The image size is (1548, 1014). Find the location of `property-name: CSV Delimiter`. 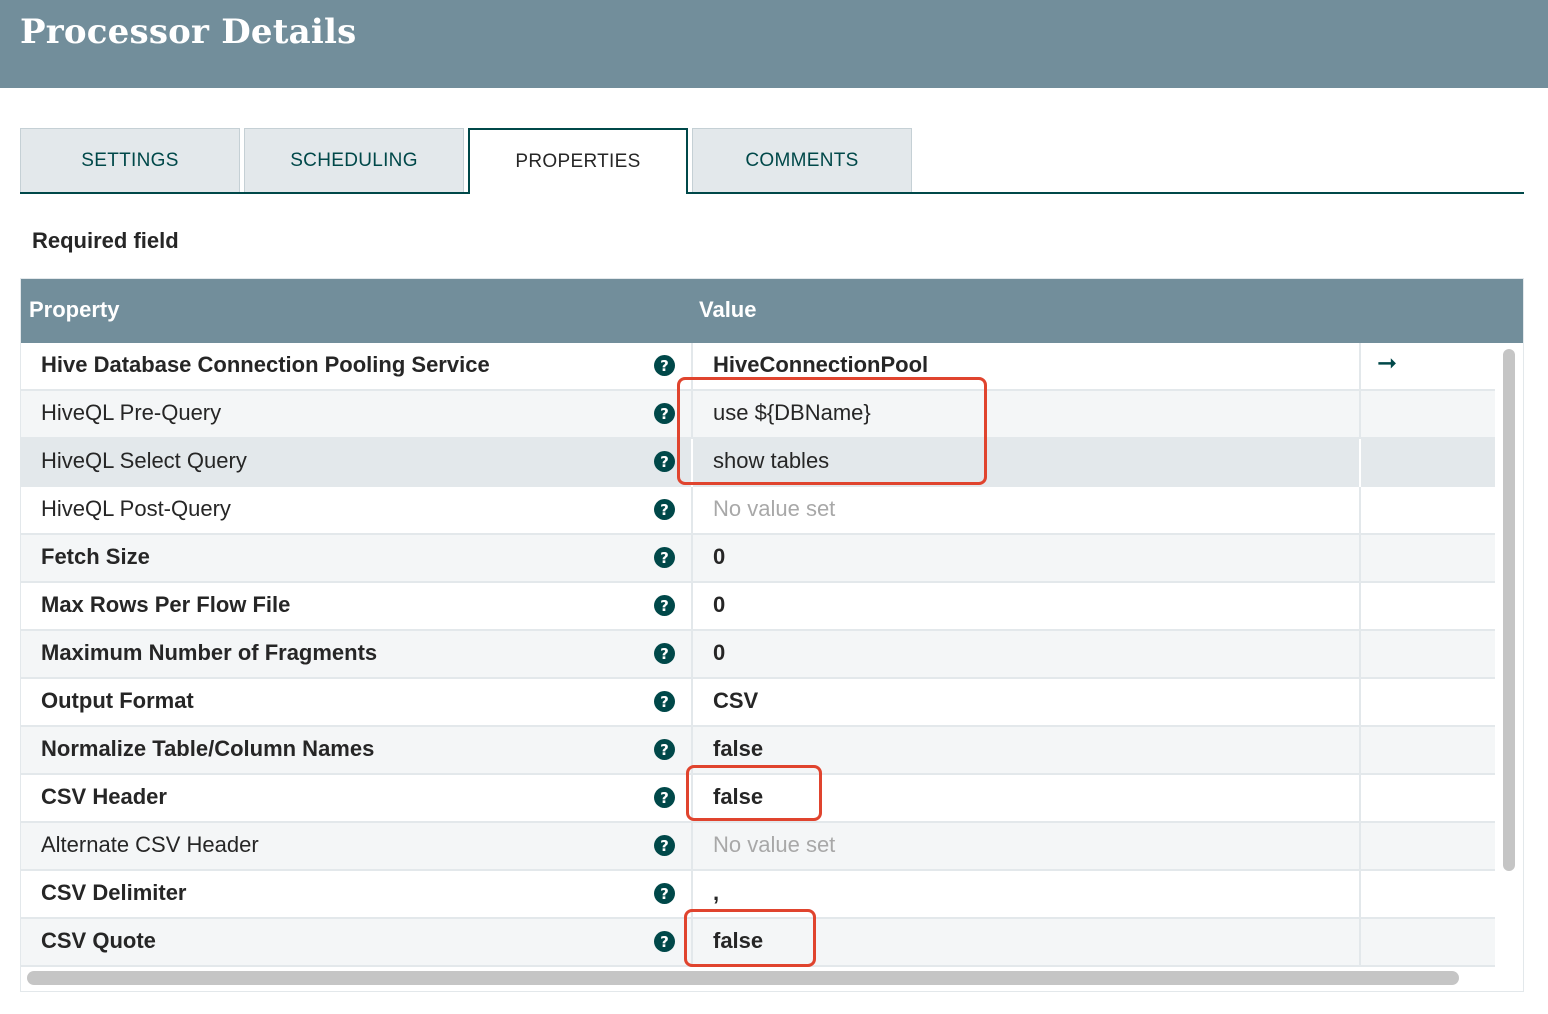

property-name: CSV Delimiter is located at coordinates (114, 892).